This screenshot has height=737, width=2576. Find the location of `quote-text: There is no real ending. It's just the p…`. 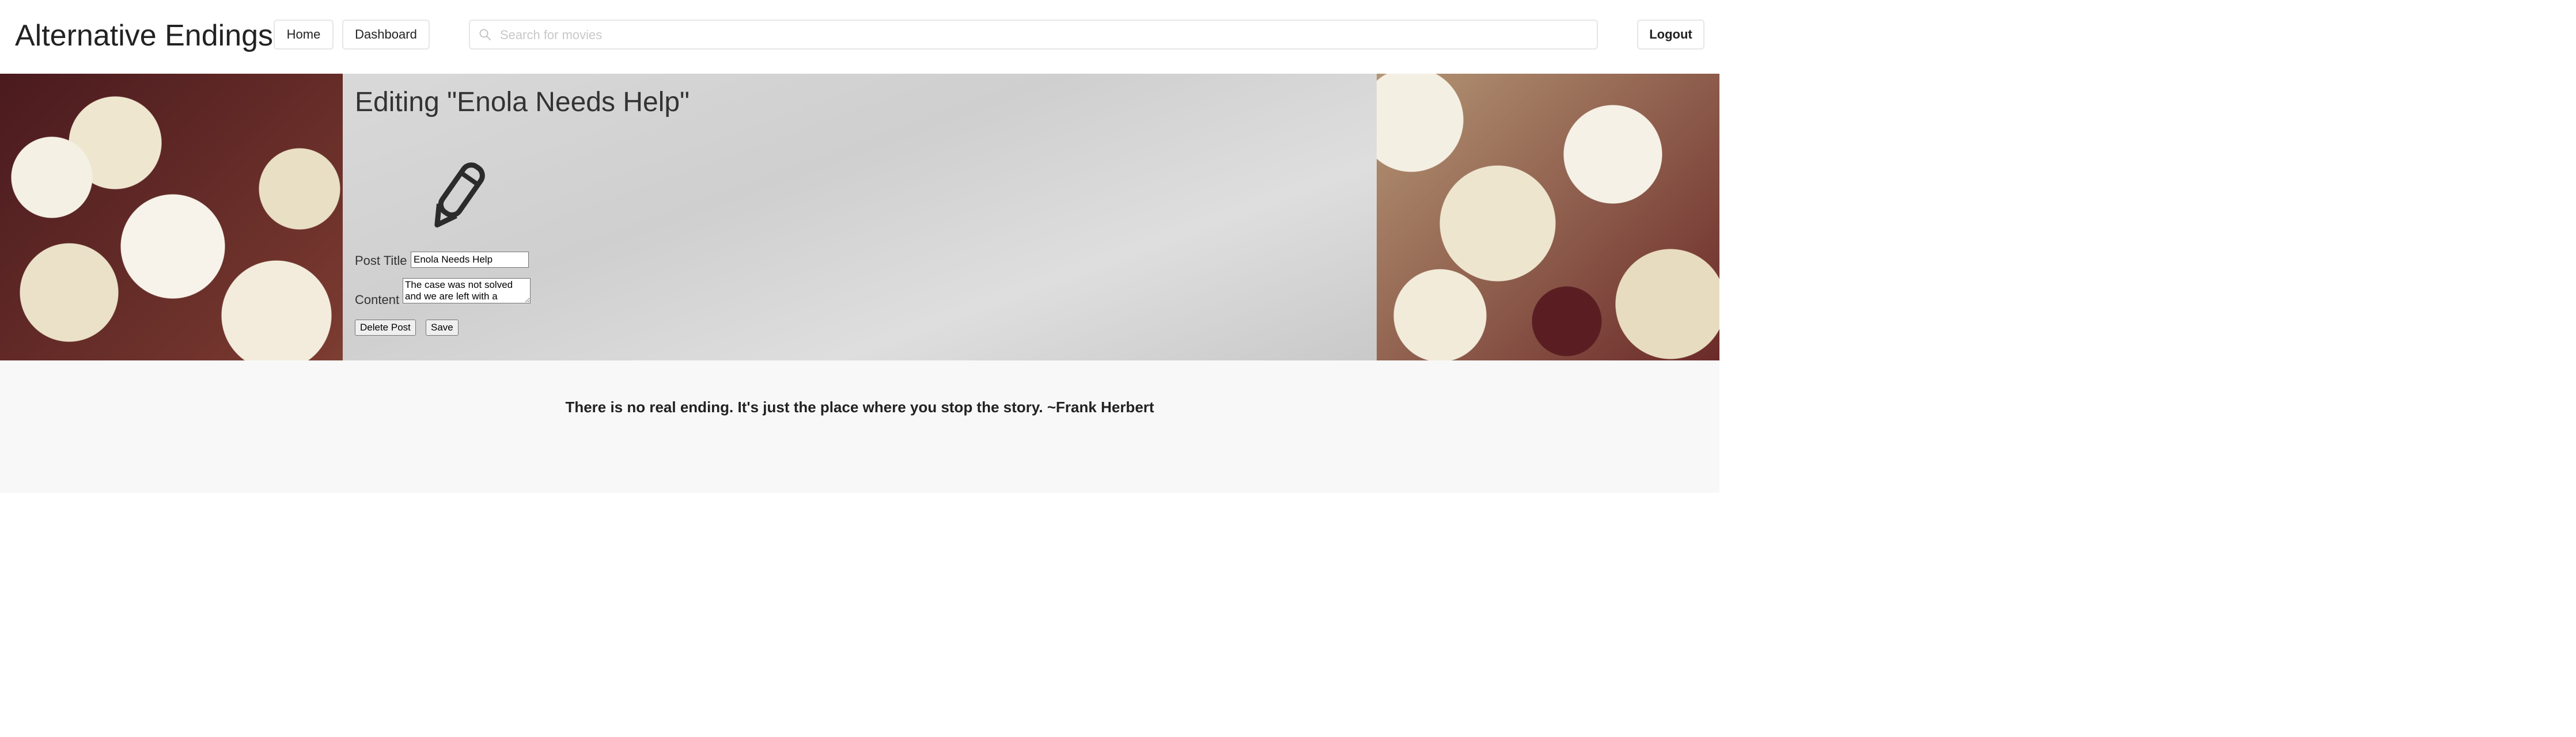

quote-text: There is no real ending. It's just the p… is located at coordinates (859, 407).